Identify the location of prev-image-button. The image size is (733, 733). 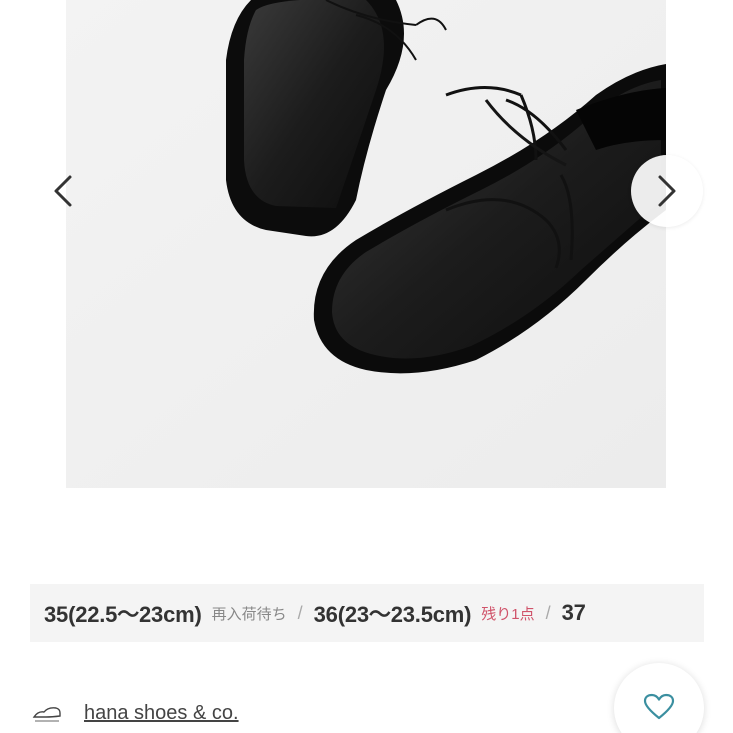
(63, 191).